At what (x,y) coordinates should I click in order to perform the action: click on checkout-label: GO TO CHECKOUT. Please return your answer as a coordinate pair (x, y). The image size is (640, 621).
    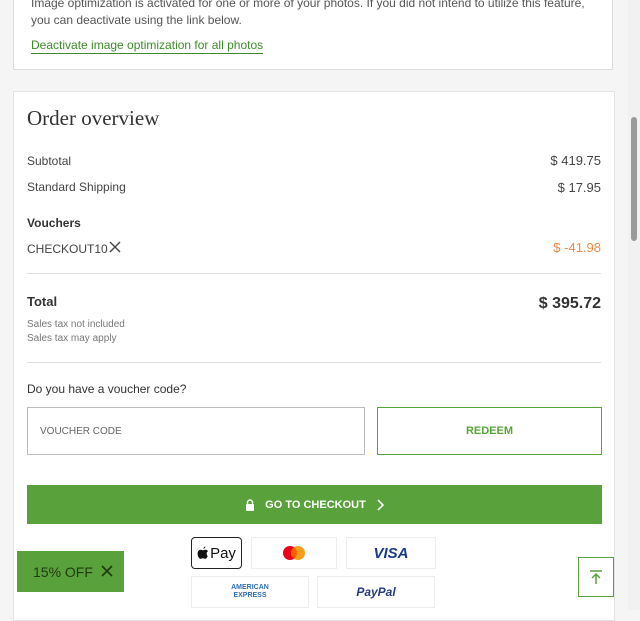
    Looking at the image, I should click on (315, 504).